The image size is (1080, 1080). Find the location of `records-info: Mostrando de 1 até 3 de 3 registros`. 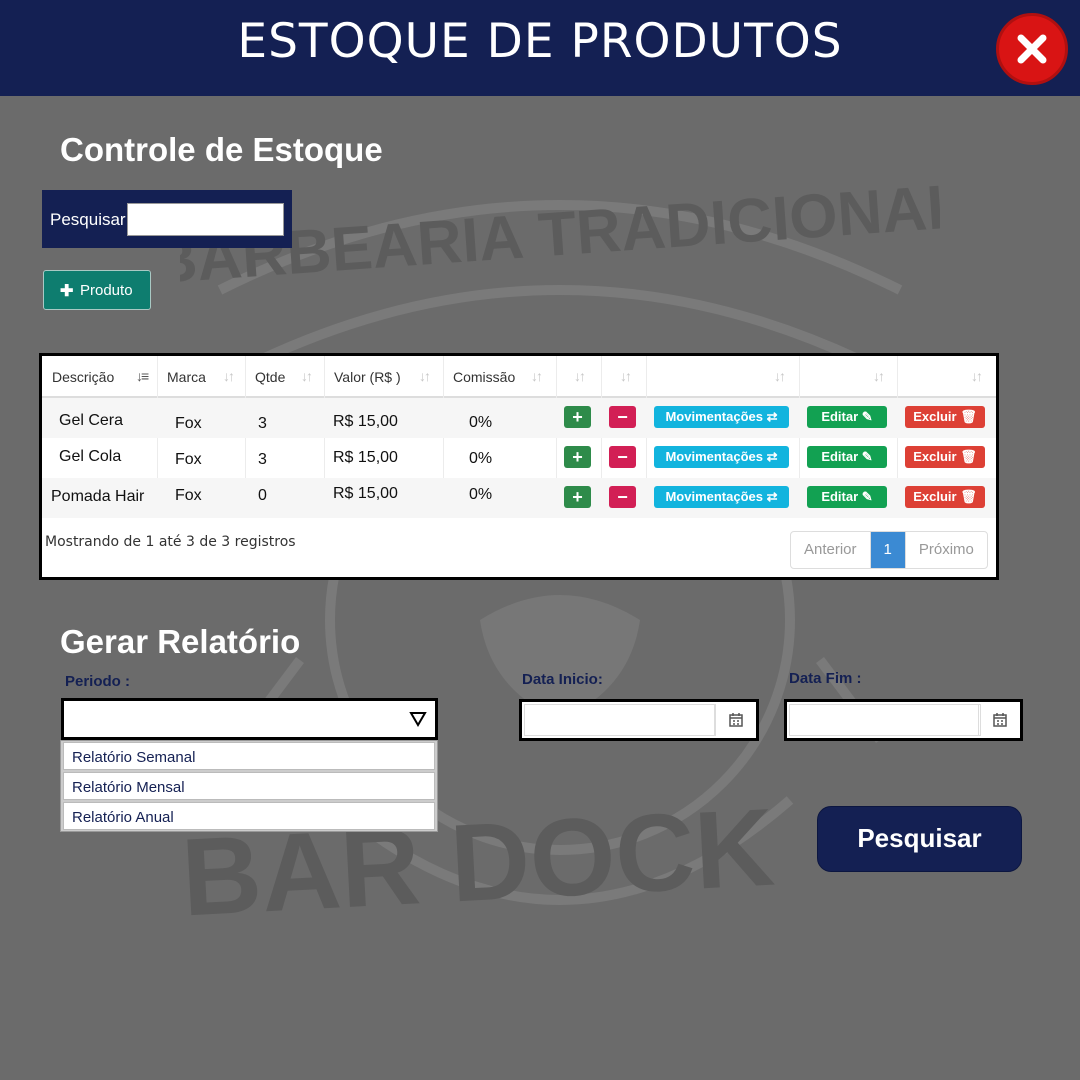

records-info: Mostrando de 1 até 3 de 3 registros is located at coordinates (170, 542).